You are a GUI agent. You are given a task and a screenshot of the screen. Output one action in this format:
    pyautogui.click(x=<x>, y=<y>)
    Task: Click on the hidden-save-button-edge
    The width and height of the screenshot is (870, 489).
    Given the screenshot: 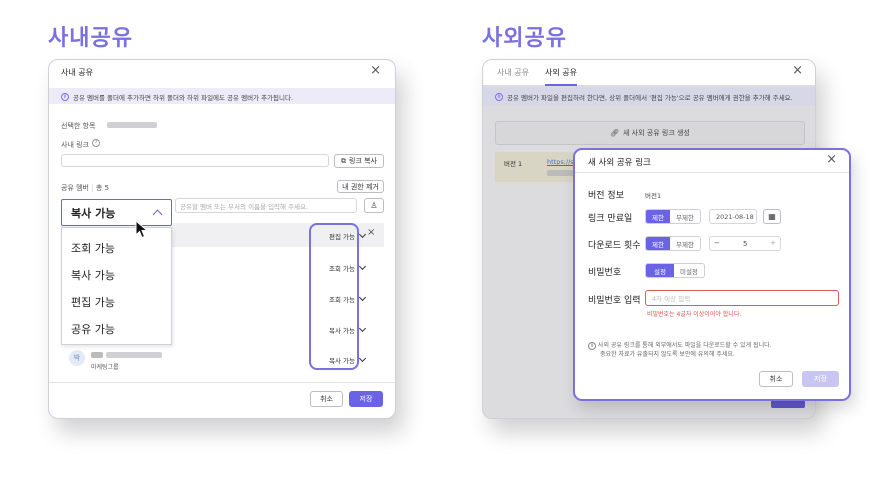 What is the action you would take?
    pyautogui.click(x=788, y=404)
    